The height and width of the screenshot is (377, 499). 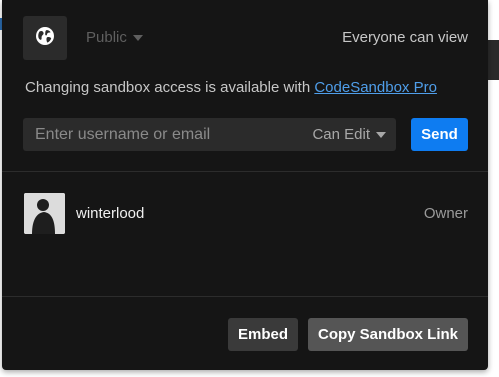 I want to click on member-row: winterlood Owner, so click(x=245, y=214).